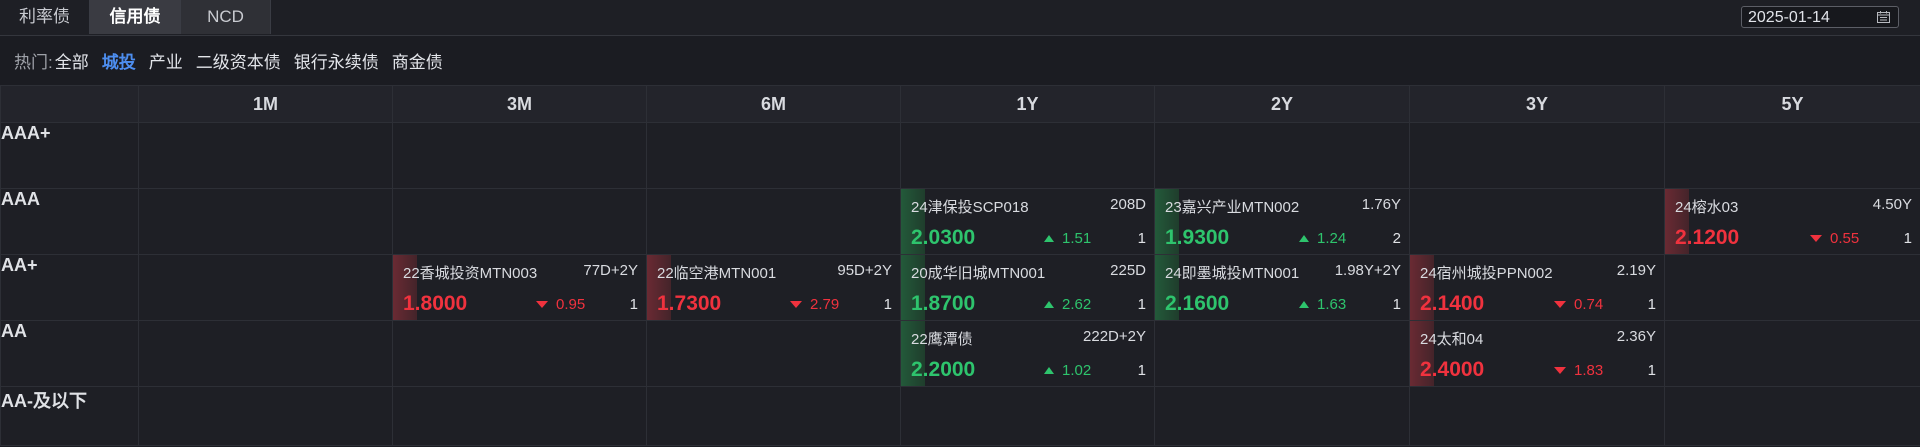  I want to click on hot-item-all: 全部, so click(72, 60).